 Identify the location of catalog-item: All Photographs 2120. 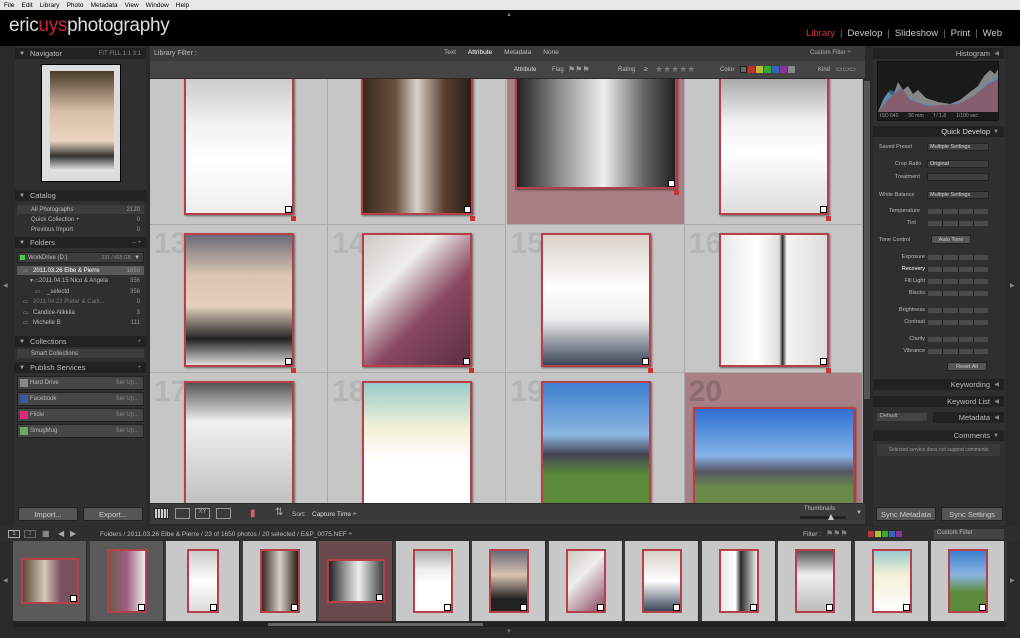
(80, 209).